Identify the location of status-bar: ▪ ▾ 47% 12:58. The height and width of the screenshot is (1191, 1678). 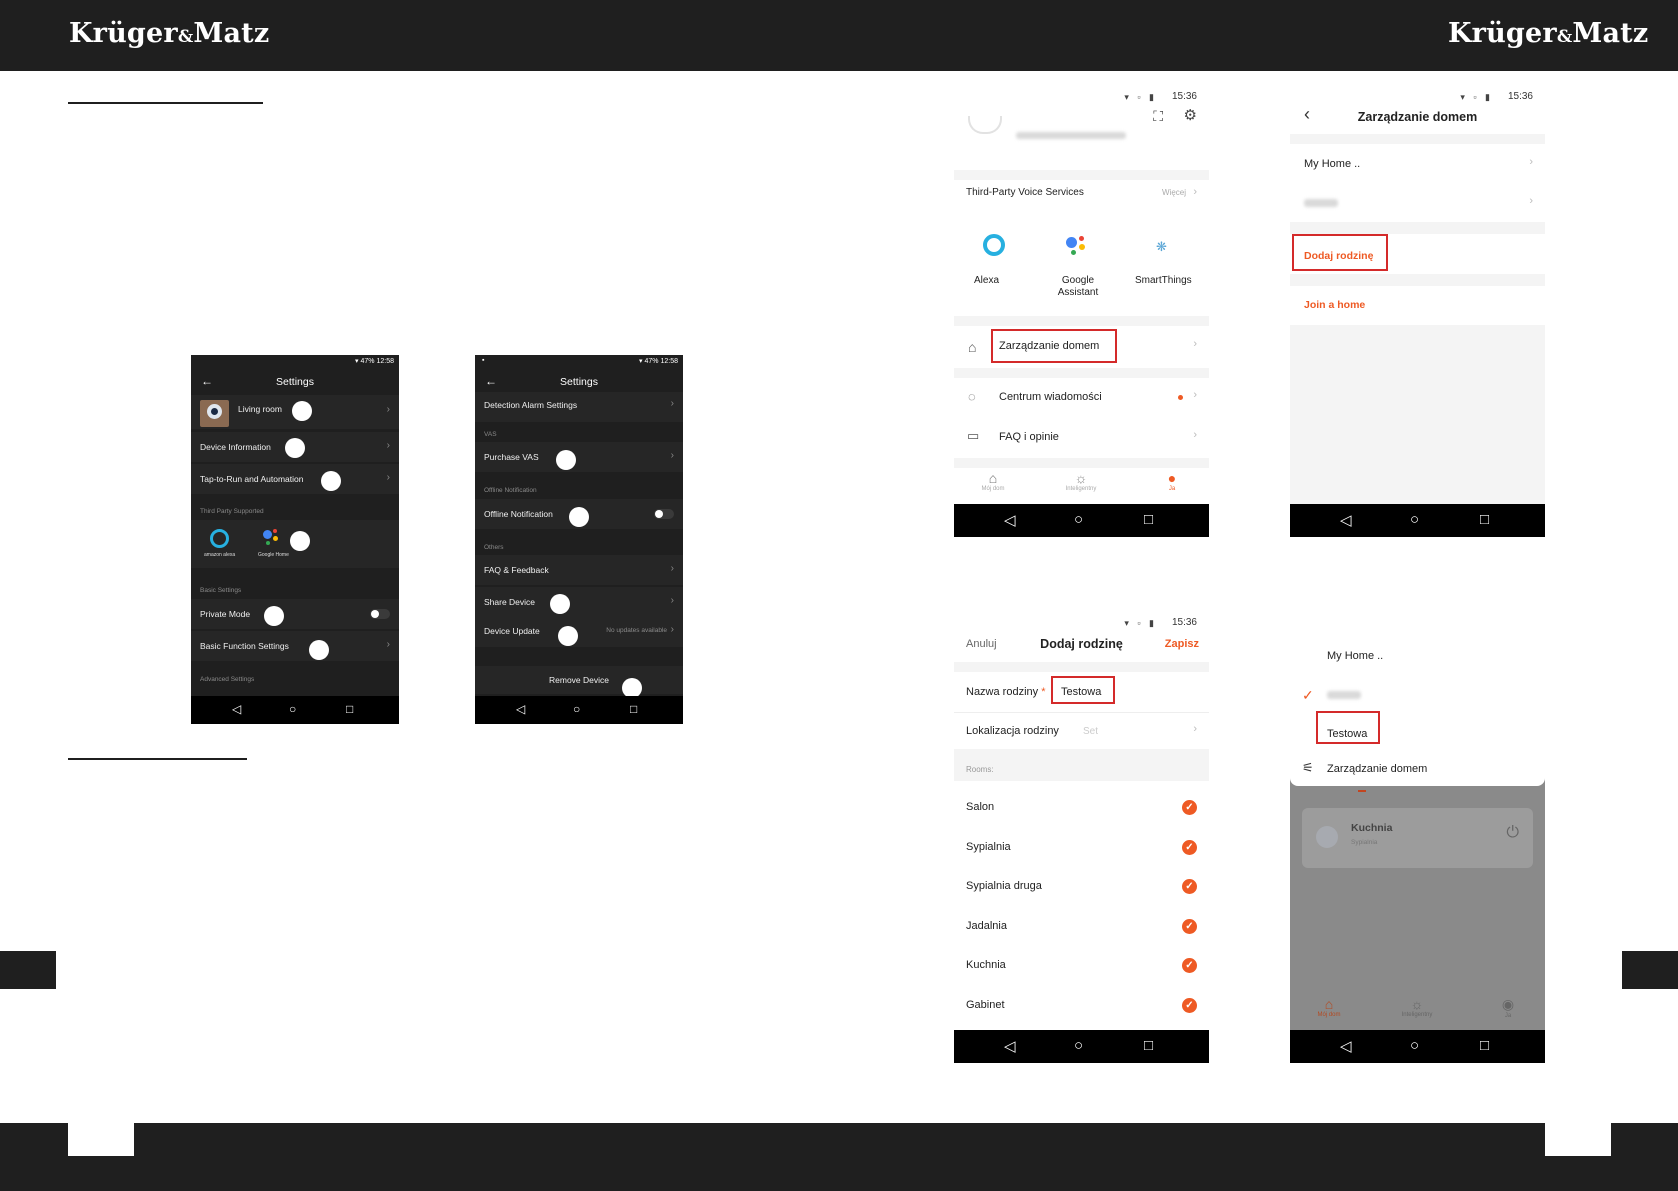
(580, 361).